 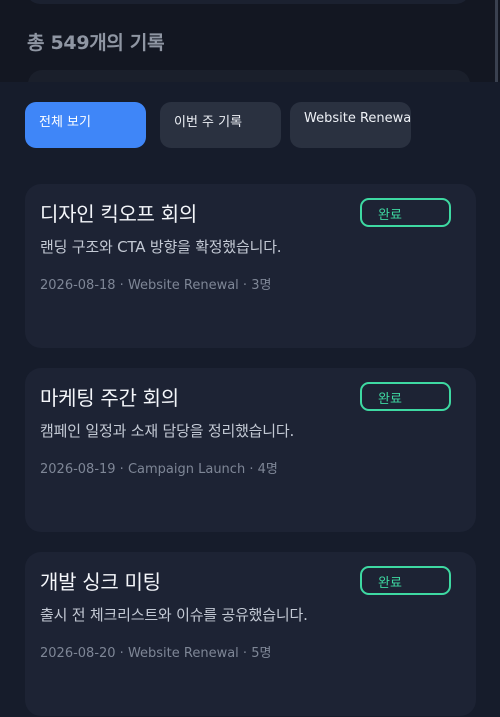 I want to click on filter-chip-this-week: 이번 주 기록, so click(x=220, y=125).